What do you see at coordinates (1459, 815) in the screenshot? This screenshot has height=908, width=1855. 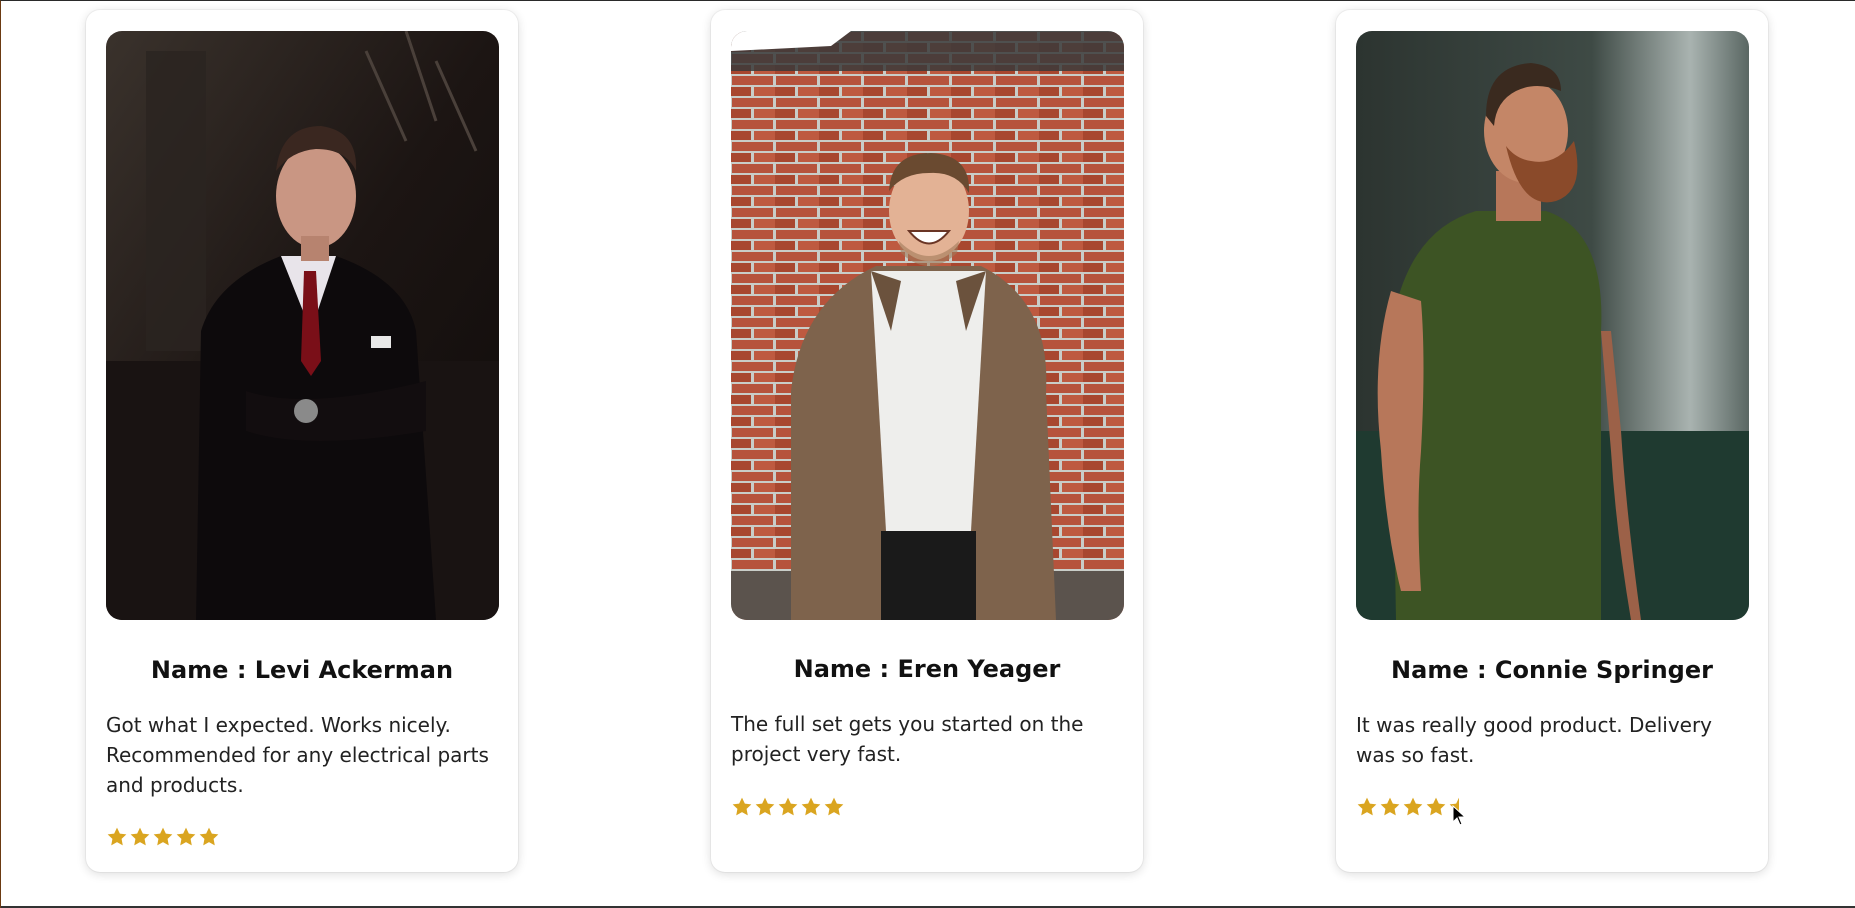 I see `mouse-pointer-icon` at bounding box center [1459, 815].